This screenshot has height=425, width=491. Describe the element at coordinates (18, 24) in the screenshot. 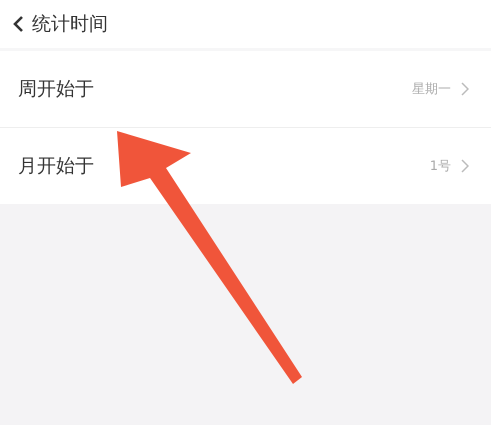

I see `back-icon` at that location.